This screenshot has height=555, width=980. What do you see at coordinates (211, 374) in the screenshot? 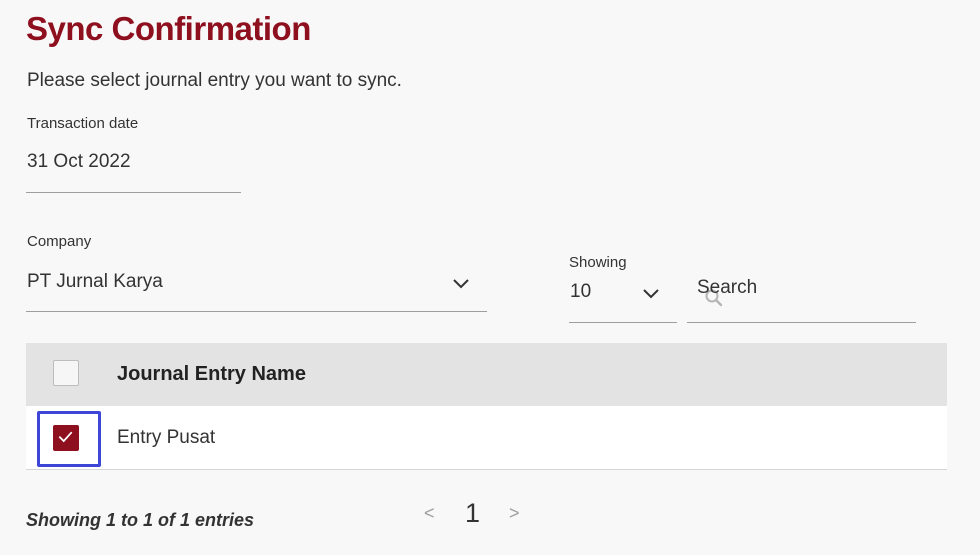
I see `column-header-journal-entry-name: Journal Entry Name` at bounding box center [211, 374].